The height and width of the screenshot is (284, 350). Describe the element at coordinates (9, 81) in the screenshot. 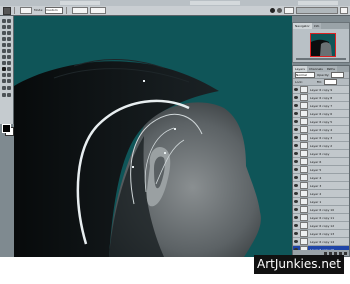

I see `zoom-tool-icon` at that location.